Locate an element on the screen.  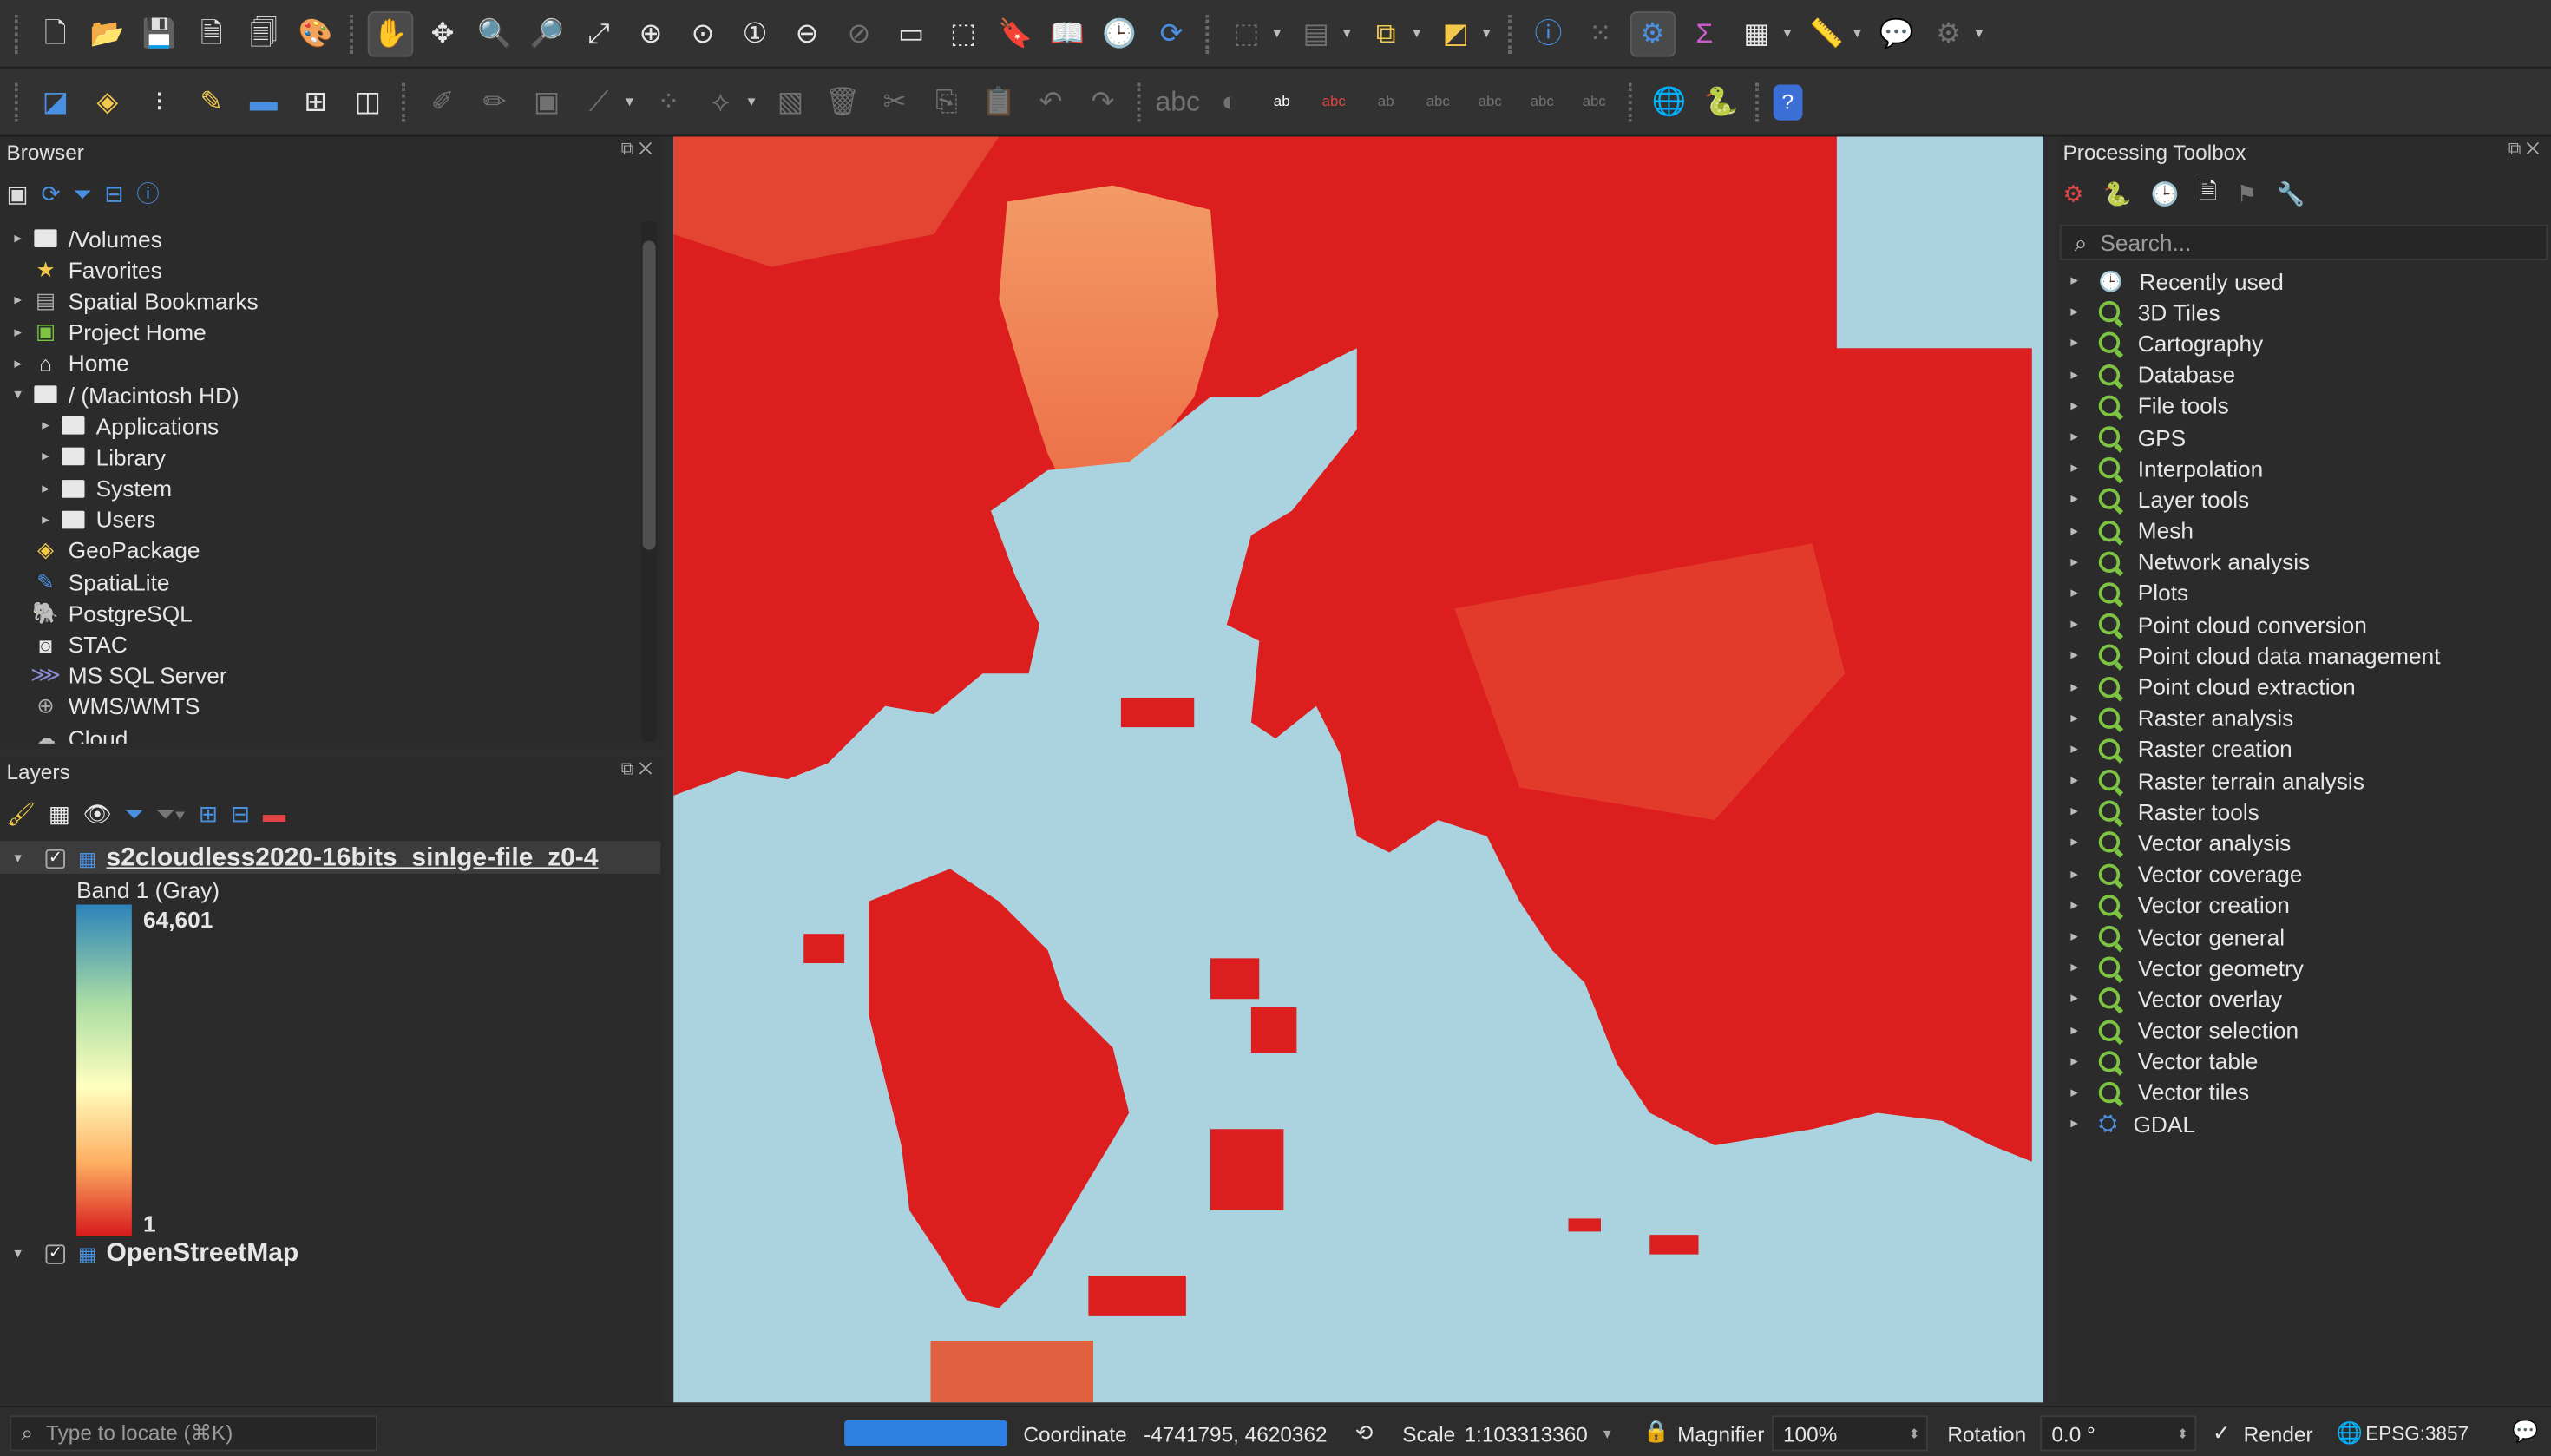
layer-labeling-icon: ab is located at coordinates (1282, 102).